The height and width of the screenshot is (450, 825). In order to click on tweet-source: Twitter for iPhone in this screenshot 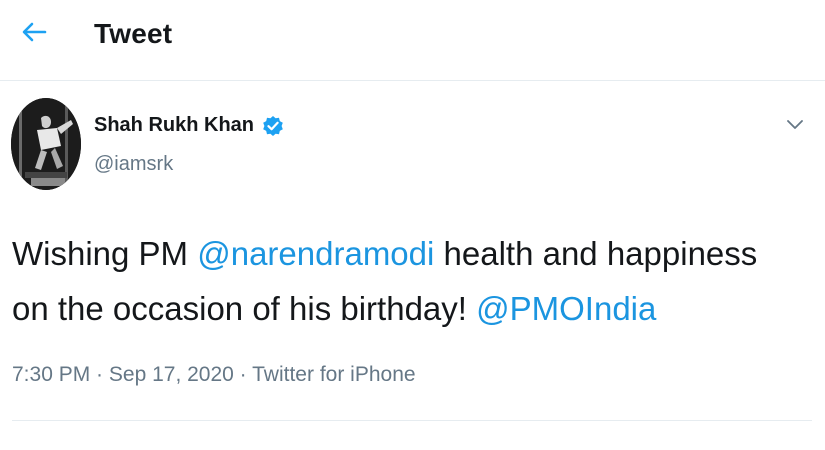, I will do `click(333, 374)`.